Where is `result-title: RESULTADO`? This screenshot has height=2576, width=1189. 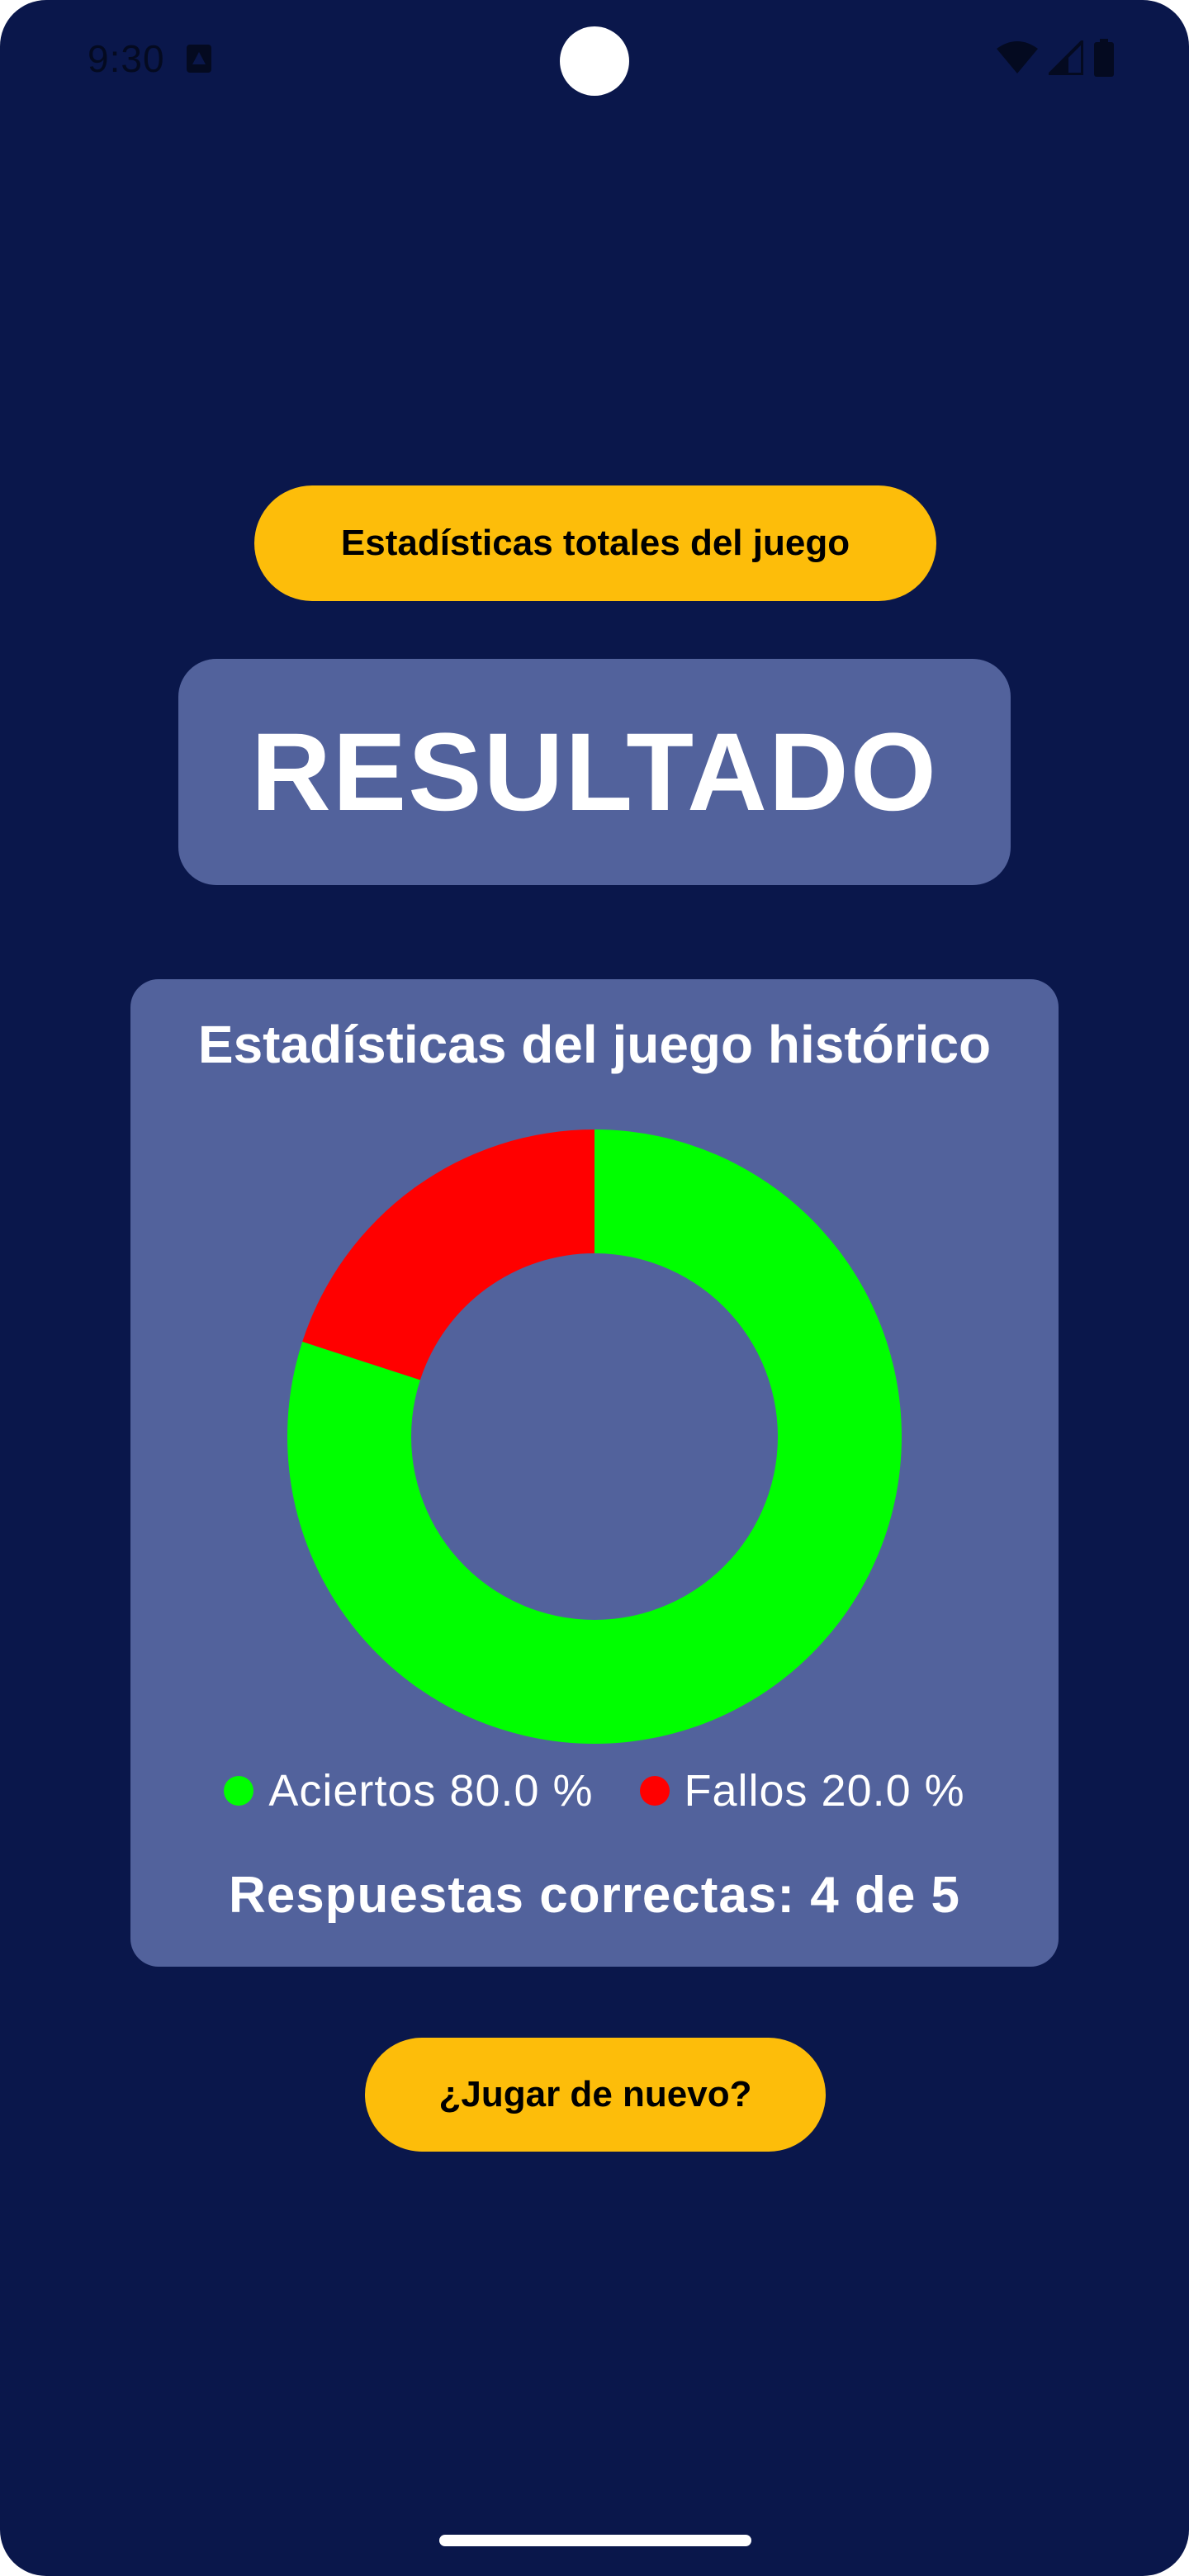
result-title: RESULTADO is located at coordinates (594, 772).